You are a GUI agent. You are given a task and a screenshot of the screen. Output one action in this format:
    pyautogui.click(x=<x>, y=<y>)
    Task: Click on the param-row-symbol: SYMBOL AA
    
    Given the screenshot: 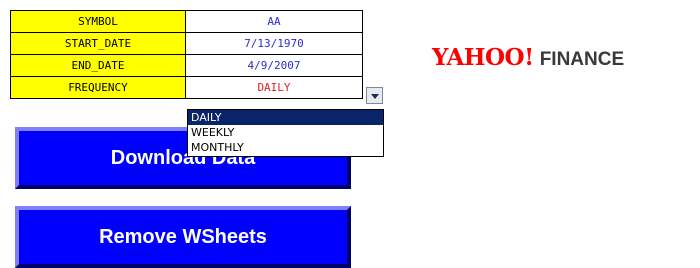 What is the action you would take?
    pyautogui.click(x=186, y=21)
    